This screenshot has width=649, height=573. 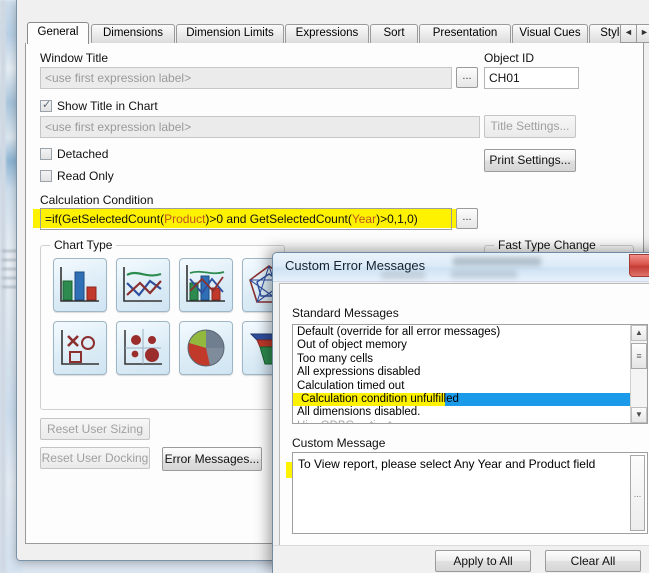 I want to click on calc-expr-field-product: Product, so click(x=185, y=219).